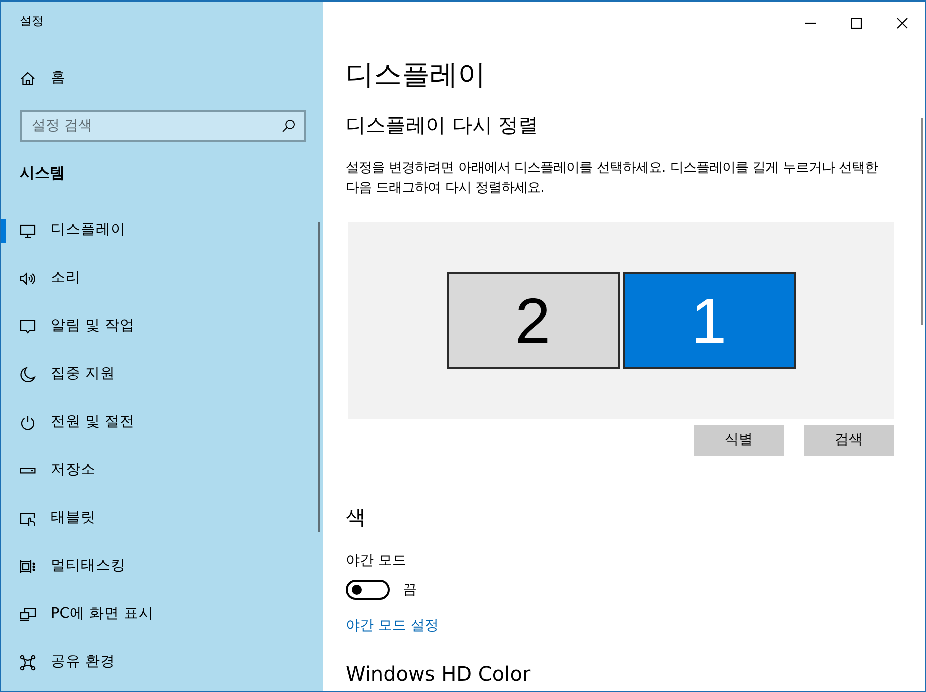  I want to click on power-icon, so click(28, 423).